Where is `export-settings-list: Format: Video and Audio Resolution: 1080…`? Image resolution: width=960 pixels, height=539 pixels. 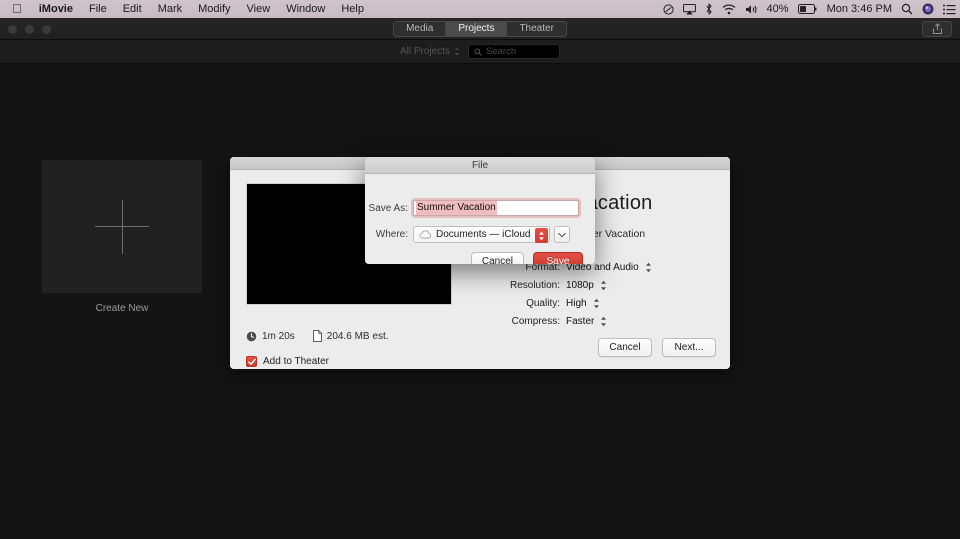 export-settings-list: Format: Video and Audio Resolution: 1080… is located at coordinates (603, 294).